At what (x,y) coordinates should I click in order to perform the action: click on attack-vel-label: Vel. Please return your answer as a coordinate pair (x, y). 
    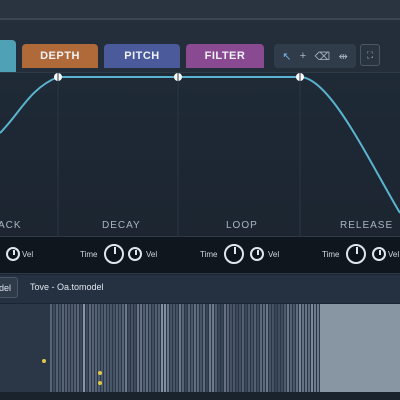
    Looking at the image, I should click on (28, 254).